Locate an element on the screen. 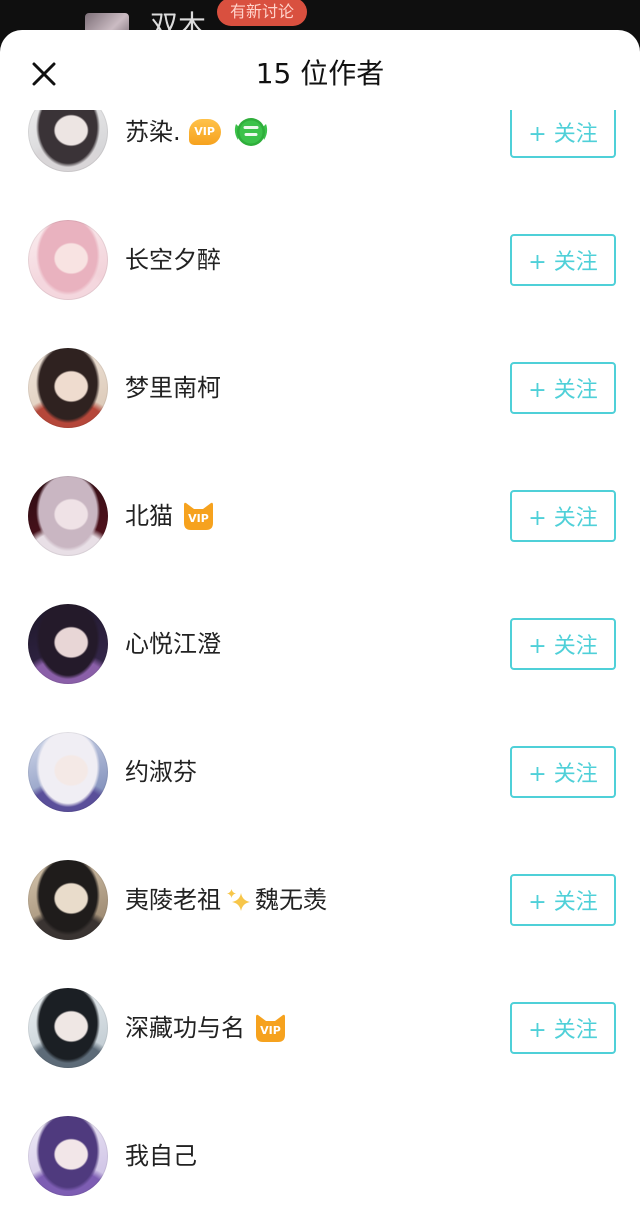 The width and height of the screenshot is (640, 1221). author-name-suffix: 魏无羡 is located at coordinates (291, 900).